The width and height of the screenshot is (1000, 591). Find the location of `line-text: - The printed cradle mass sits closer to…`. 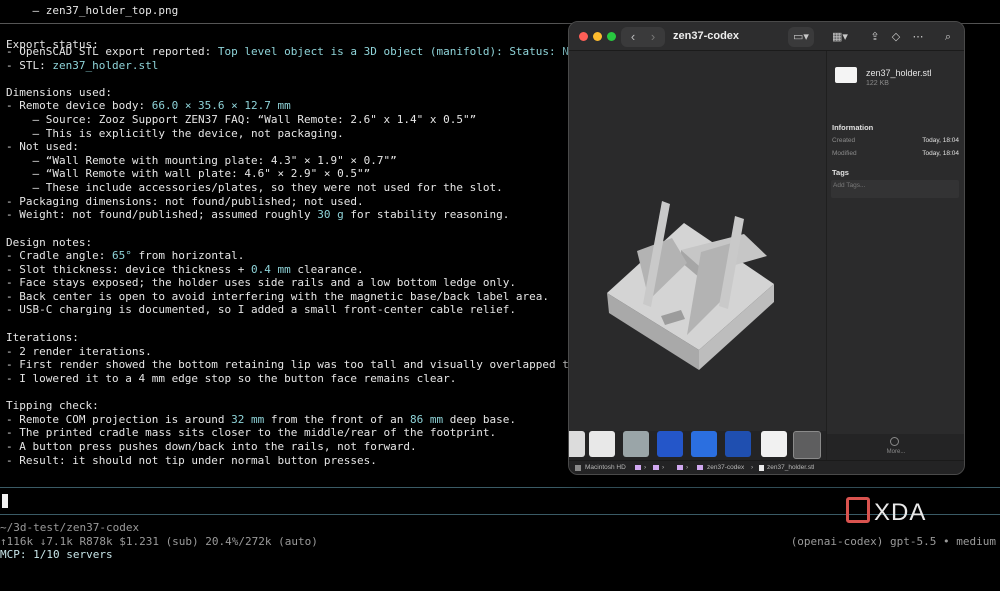

line-text: - The printed cradle mass sits closer to… is located at coordinates (251, 432).